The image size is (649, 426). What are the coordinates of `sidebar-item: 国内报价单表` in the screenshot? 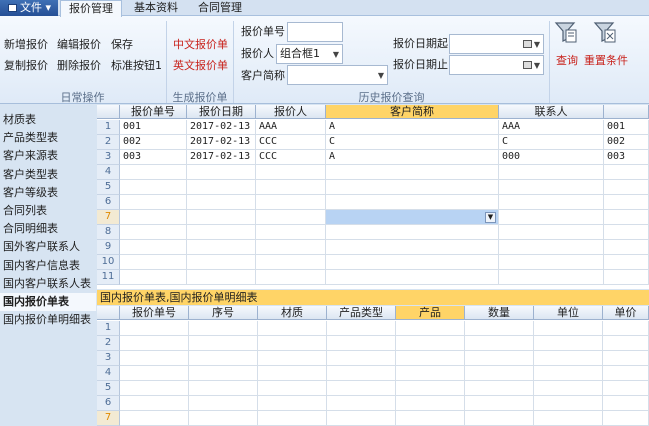 It's located at (48, 302).